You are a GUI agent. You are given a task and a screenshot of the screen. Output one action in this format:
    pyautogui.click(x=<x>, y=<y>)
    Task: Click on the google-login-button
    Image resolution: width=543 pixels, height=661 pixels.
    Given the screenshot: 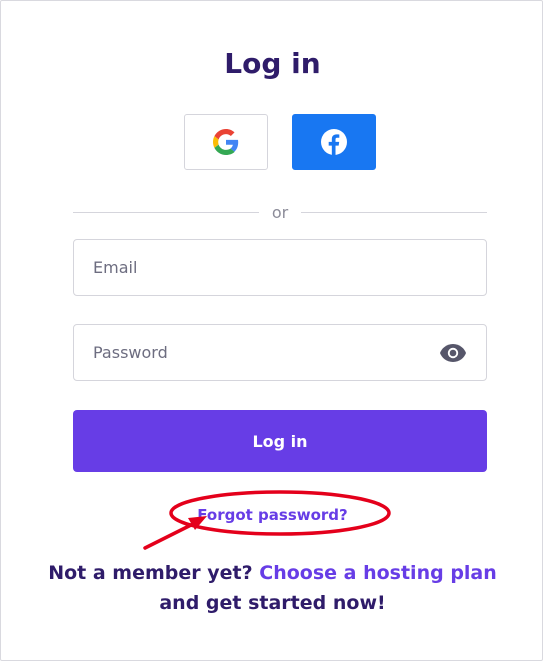 What is the action you would take?
    pyautogui.click(x=226, y=142)
    